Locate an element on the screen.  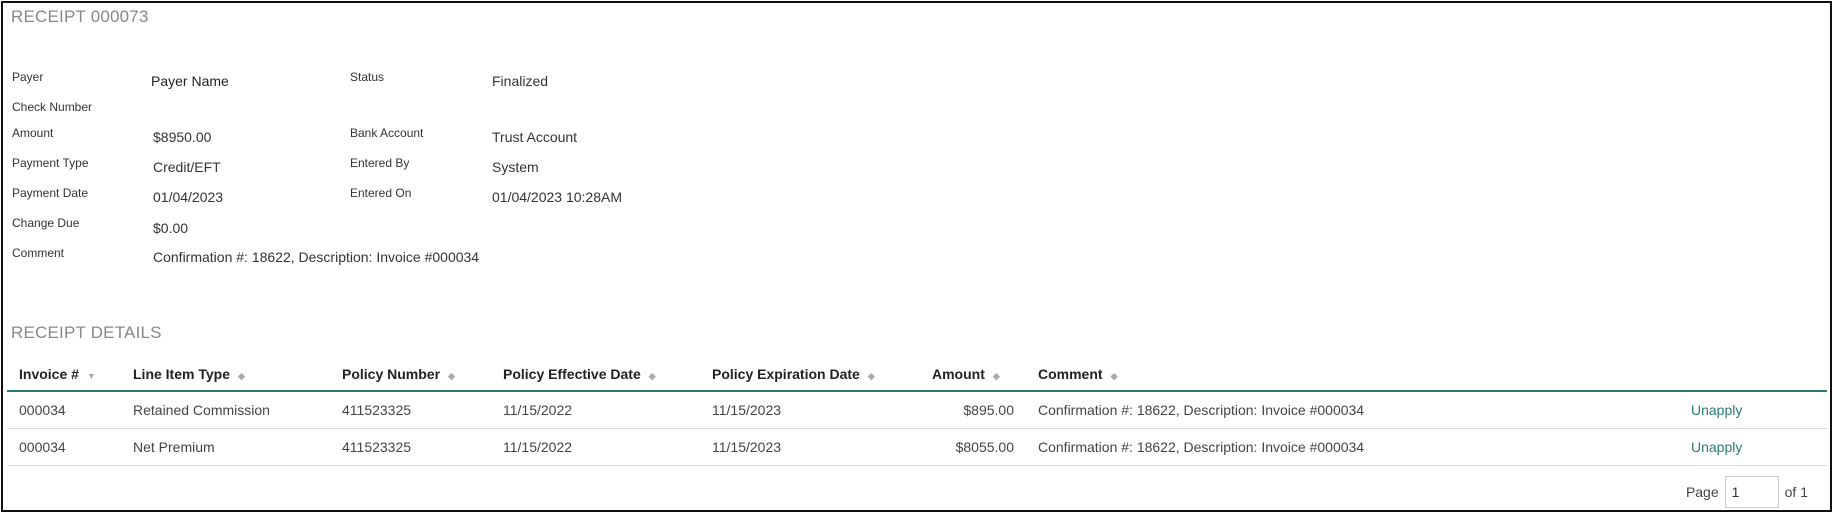
entered-by-value: System is located at coordinates (515, 167).